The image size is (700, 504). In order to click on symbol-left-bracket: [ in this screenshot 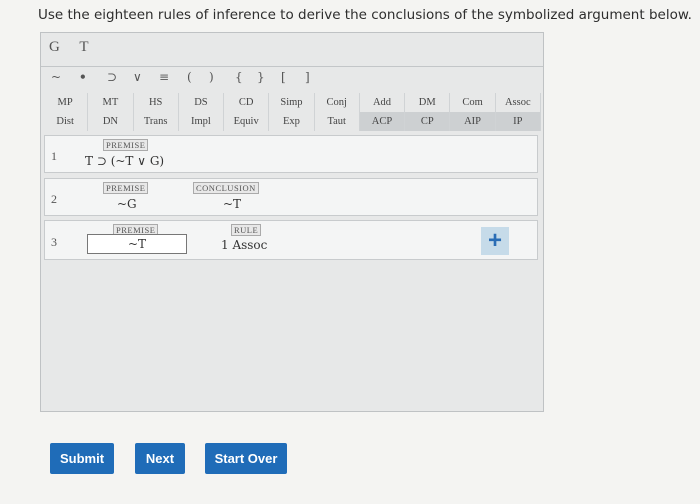, I will do `click(283, 77)`.